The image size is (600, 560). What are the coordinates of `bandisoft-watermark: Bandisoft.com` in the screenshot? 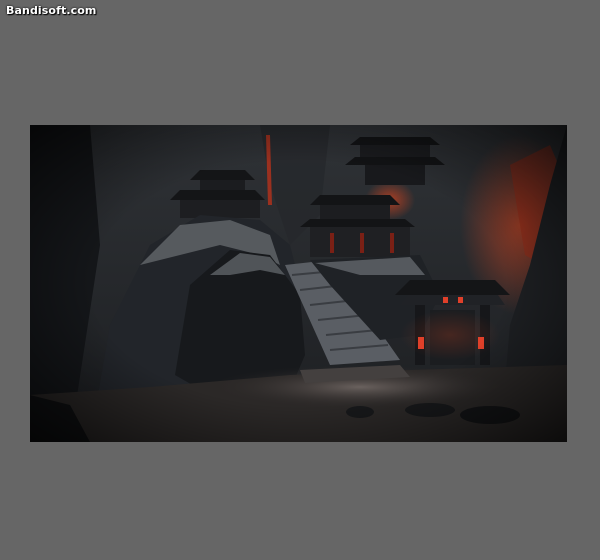 It's located at (51, 10).